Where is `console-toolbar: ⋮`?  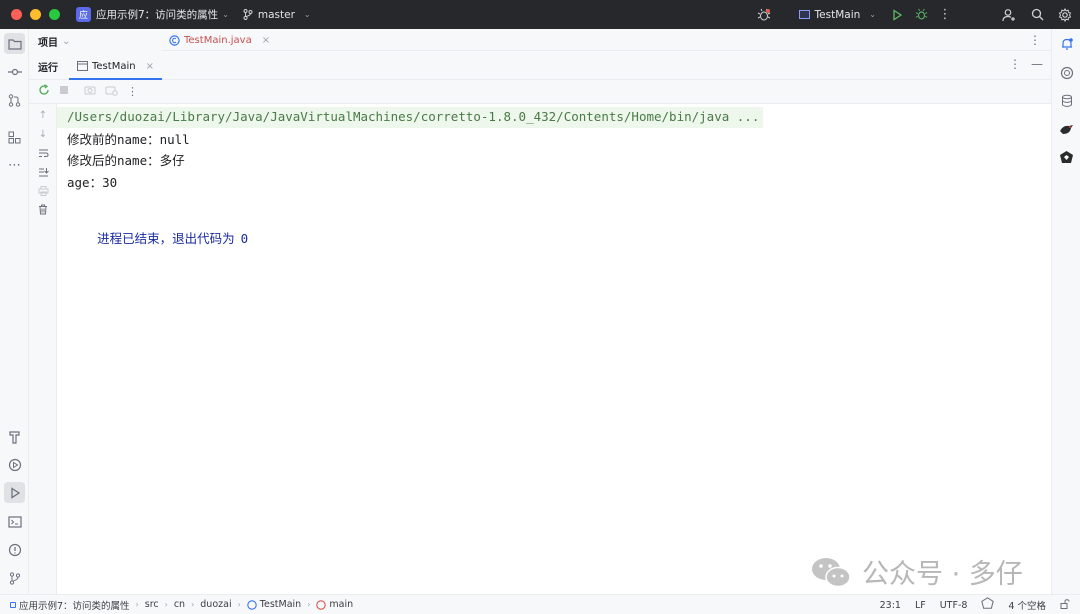 console-toolbar: ⋮ is located at coordinates (540, 92).